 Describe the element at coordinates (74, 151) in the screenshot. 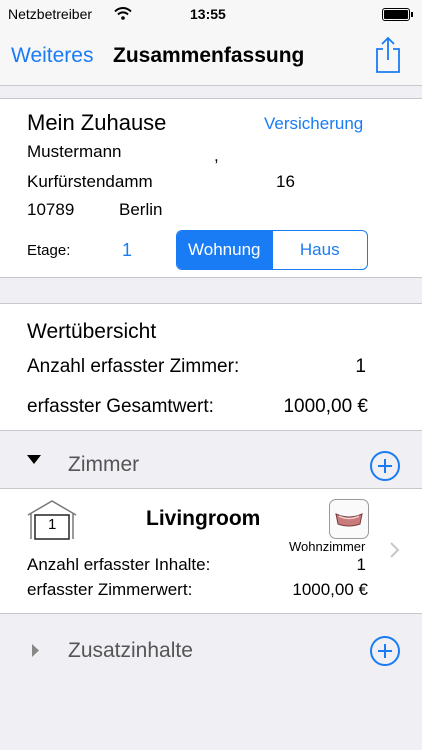

I see `owner-name: Mustermann` at that location.